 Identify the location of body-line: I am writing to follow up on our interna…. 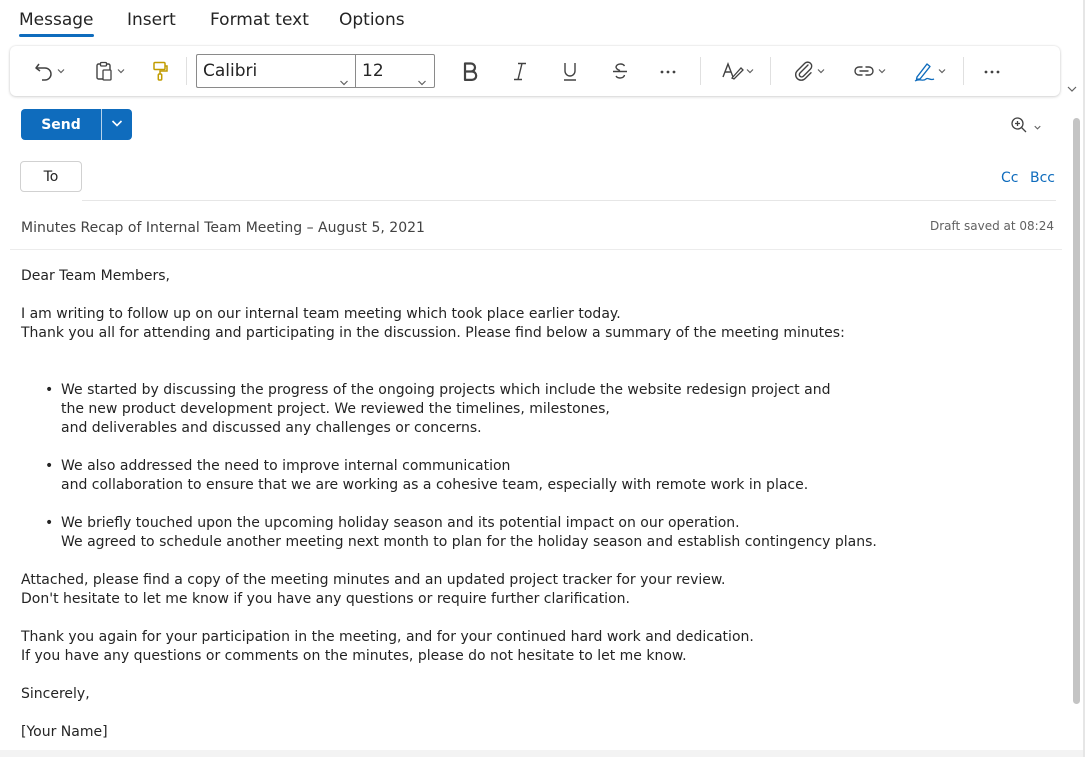
(321, 314).